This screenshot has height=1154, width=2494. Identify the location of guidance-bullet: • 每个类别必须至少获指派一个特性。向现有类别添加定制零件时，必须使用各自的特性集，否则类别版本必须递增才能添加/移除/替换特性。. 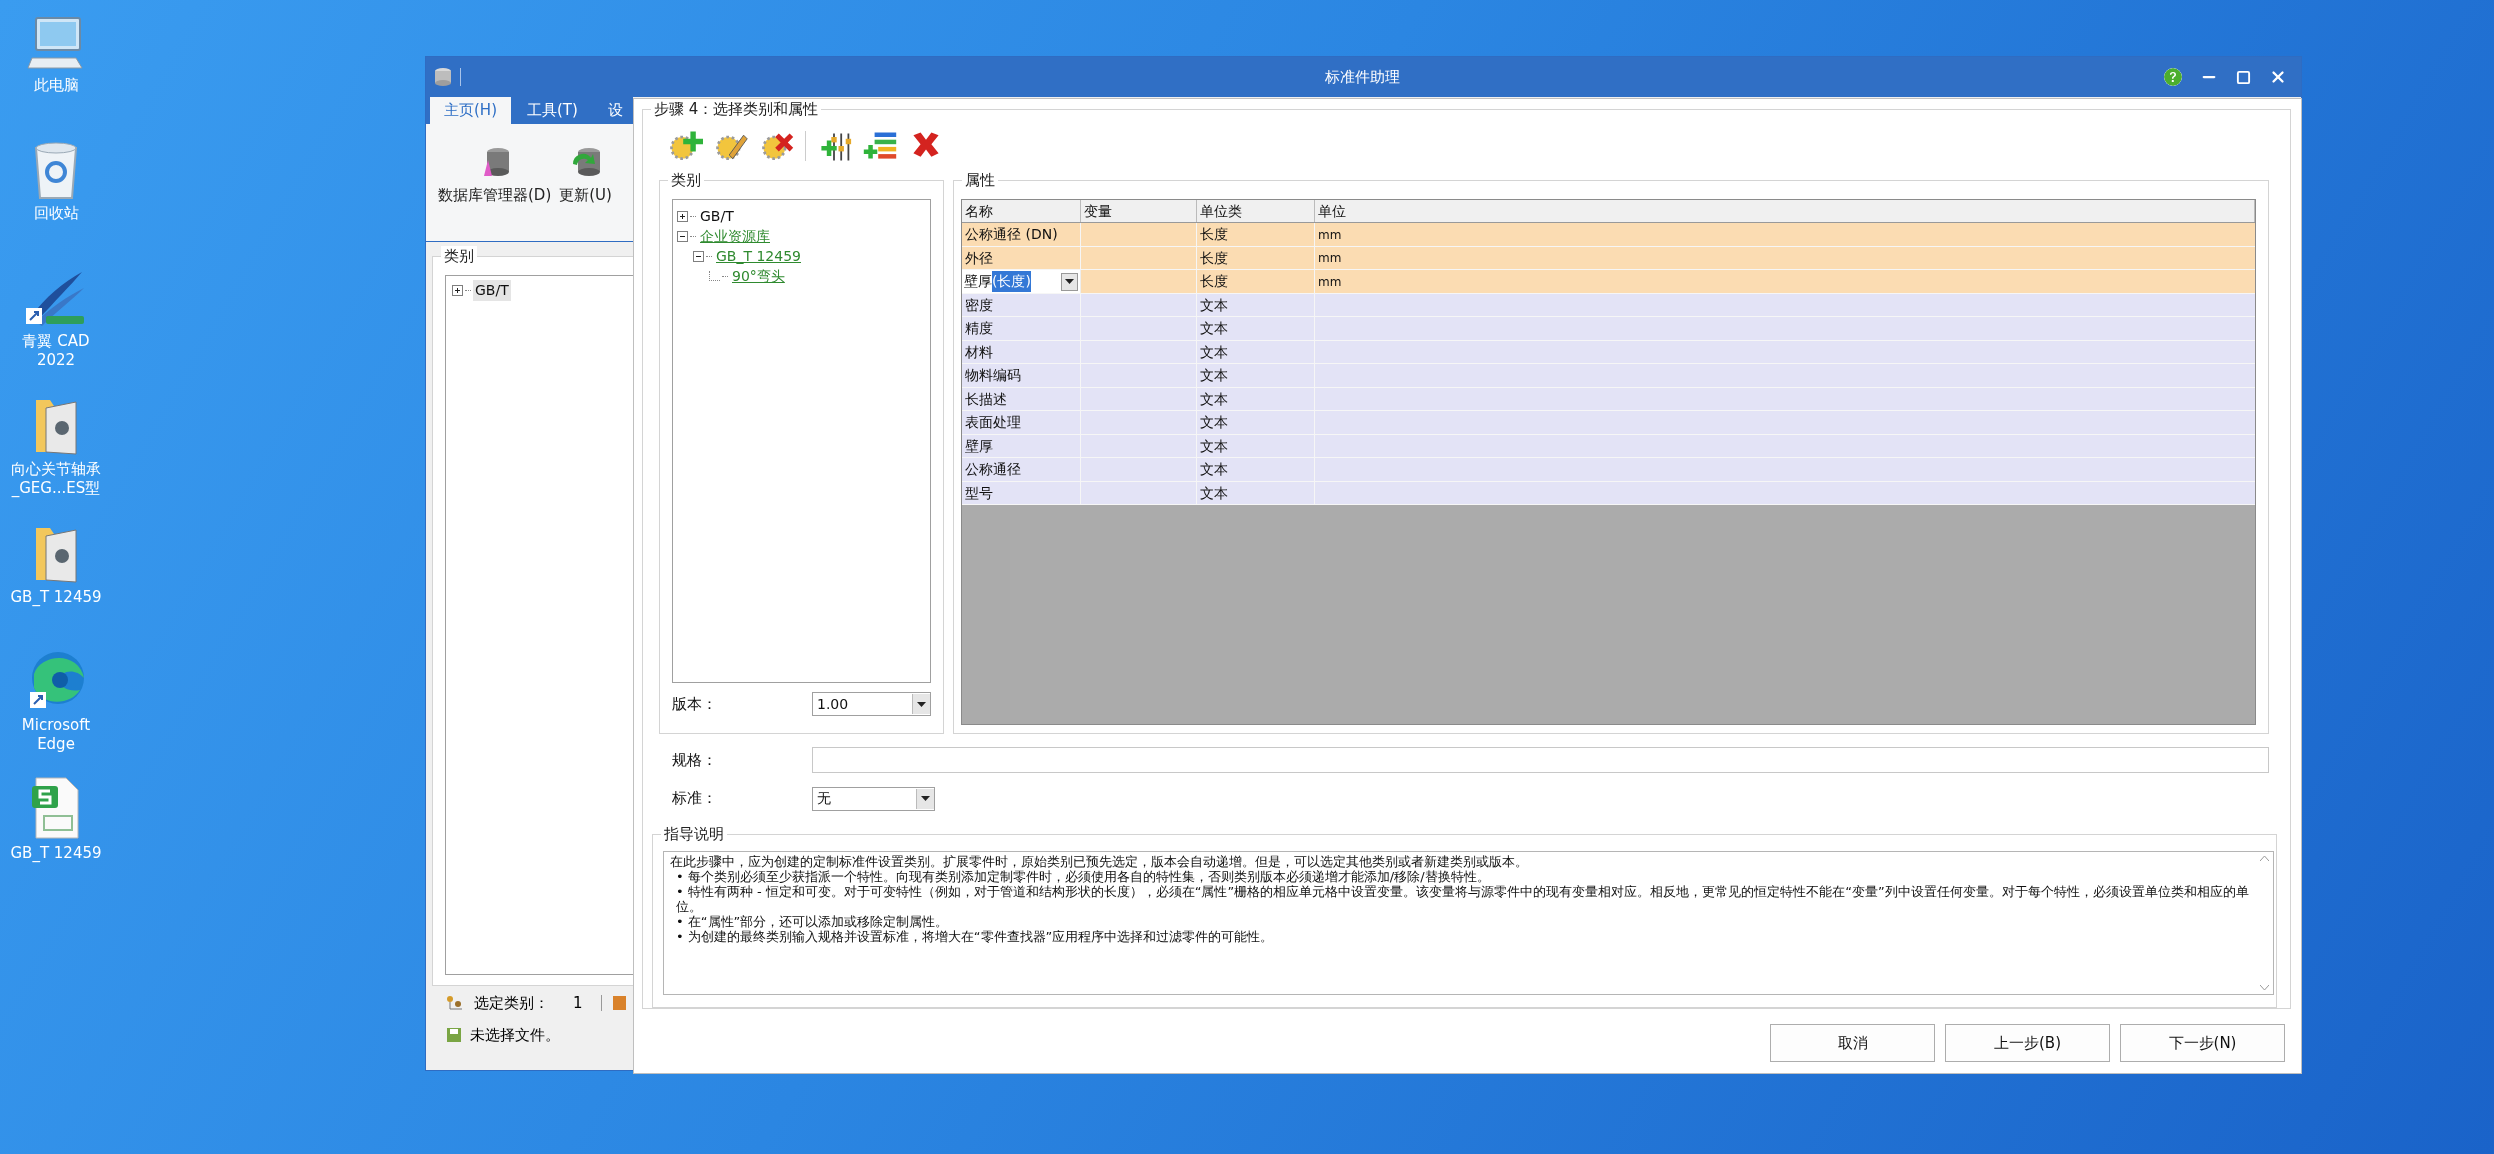
(1083, 877).